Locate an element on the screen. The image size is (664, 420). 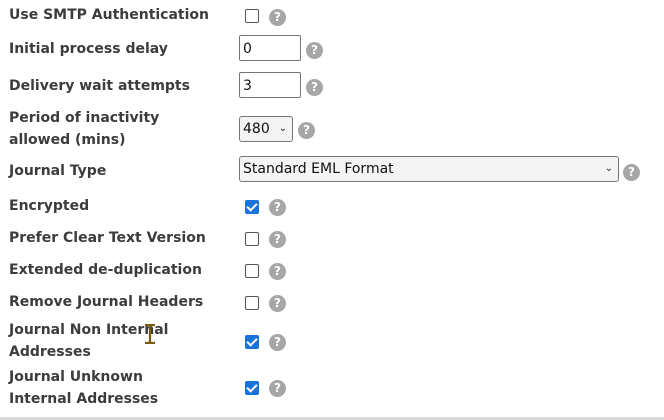
checkbox-prefer-clear-text-version is located at coordinates (252, 239).